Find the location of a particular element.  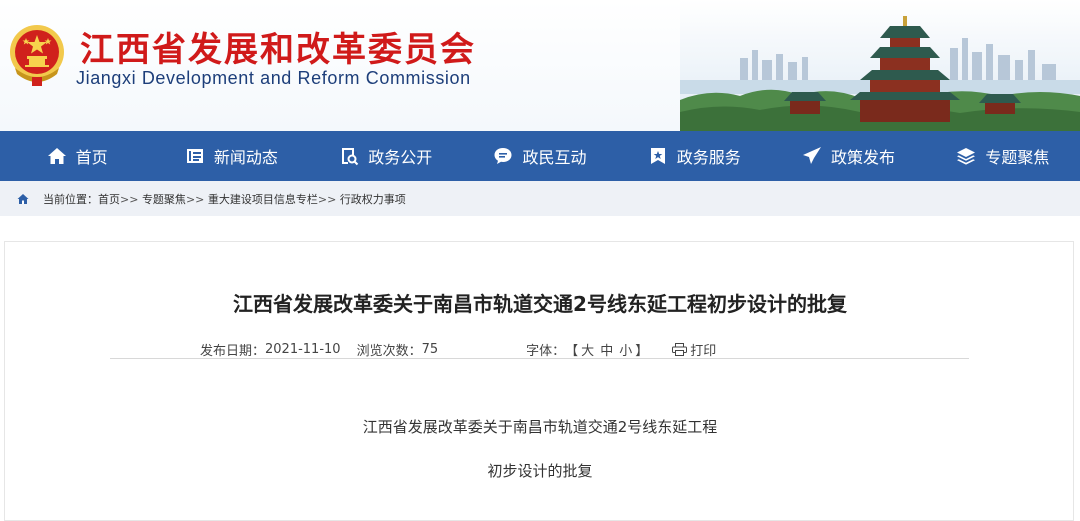

site-title: 江西省发展和改革委员会 is located at coordinates (278, 50).